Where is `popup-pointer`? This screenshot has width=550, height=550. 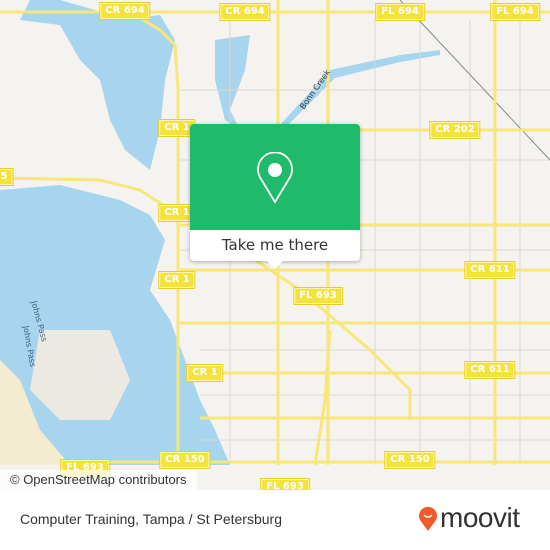
popup-pointer is located at coordinates (275, 265).